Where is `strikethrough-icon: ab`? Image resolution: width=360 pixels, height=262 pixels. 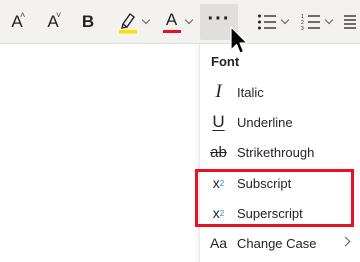 strikethrough-icon: ab is located at coordinates (218, 152).